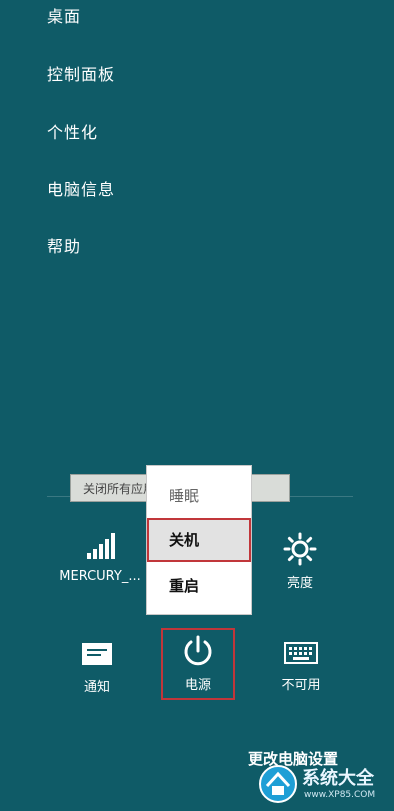  Describe the element at coordinates (198, 650) in the screenshot. I see `power-icon` at that location.